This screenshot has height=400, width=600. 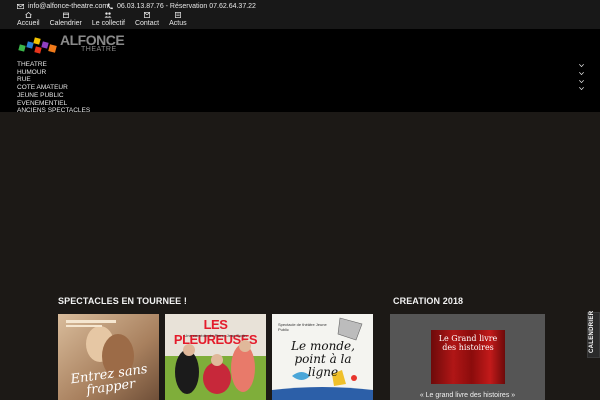 I want to click on logo-text: ALFONCE, so click(x=92, y=40).